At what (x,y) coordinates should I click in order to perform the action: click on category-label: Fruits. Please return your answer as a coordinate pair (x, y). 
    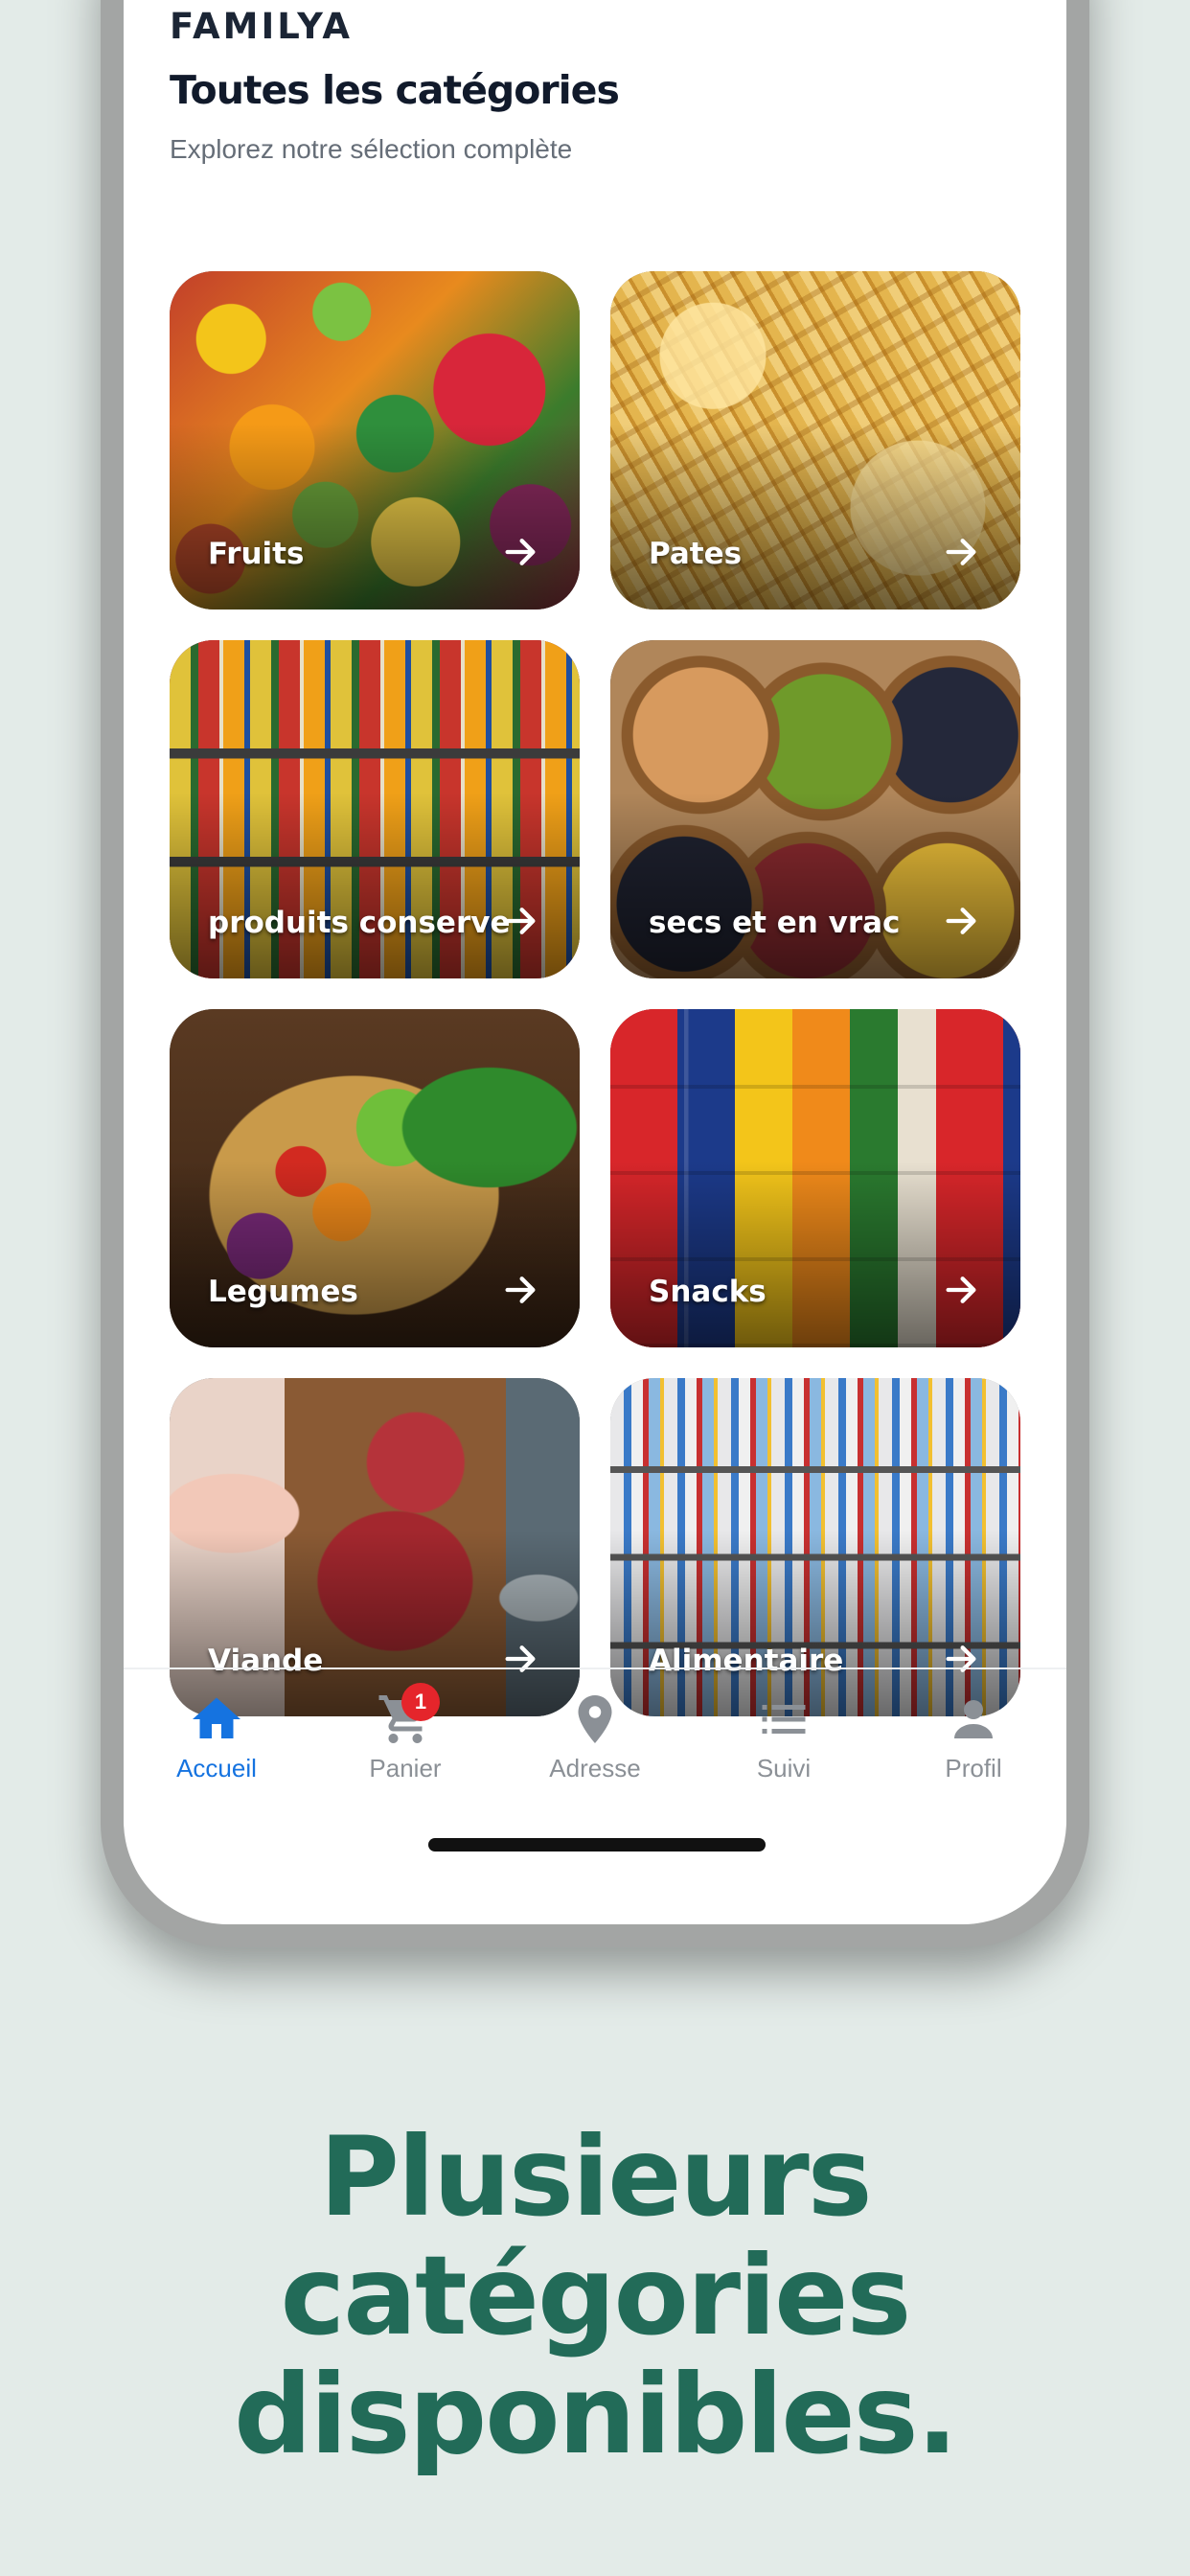
    Looking at the image, I should click on (256, 554).